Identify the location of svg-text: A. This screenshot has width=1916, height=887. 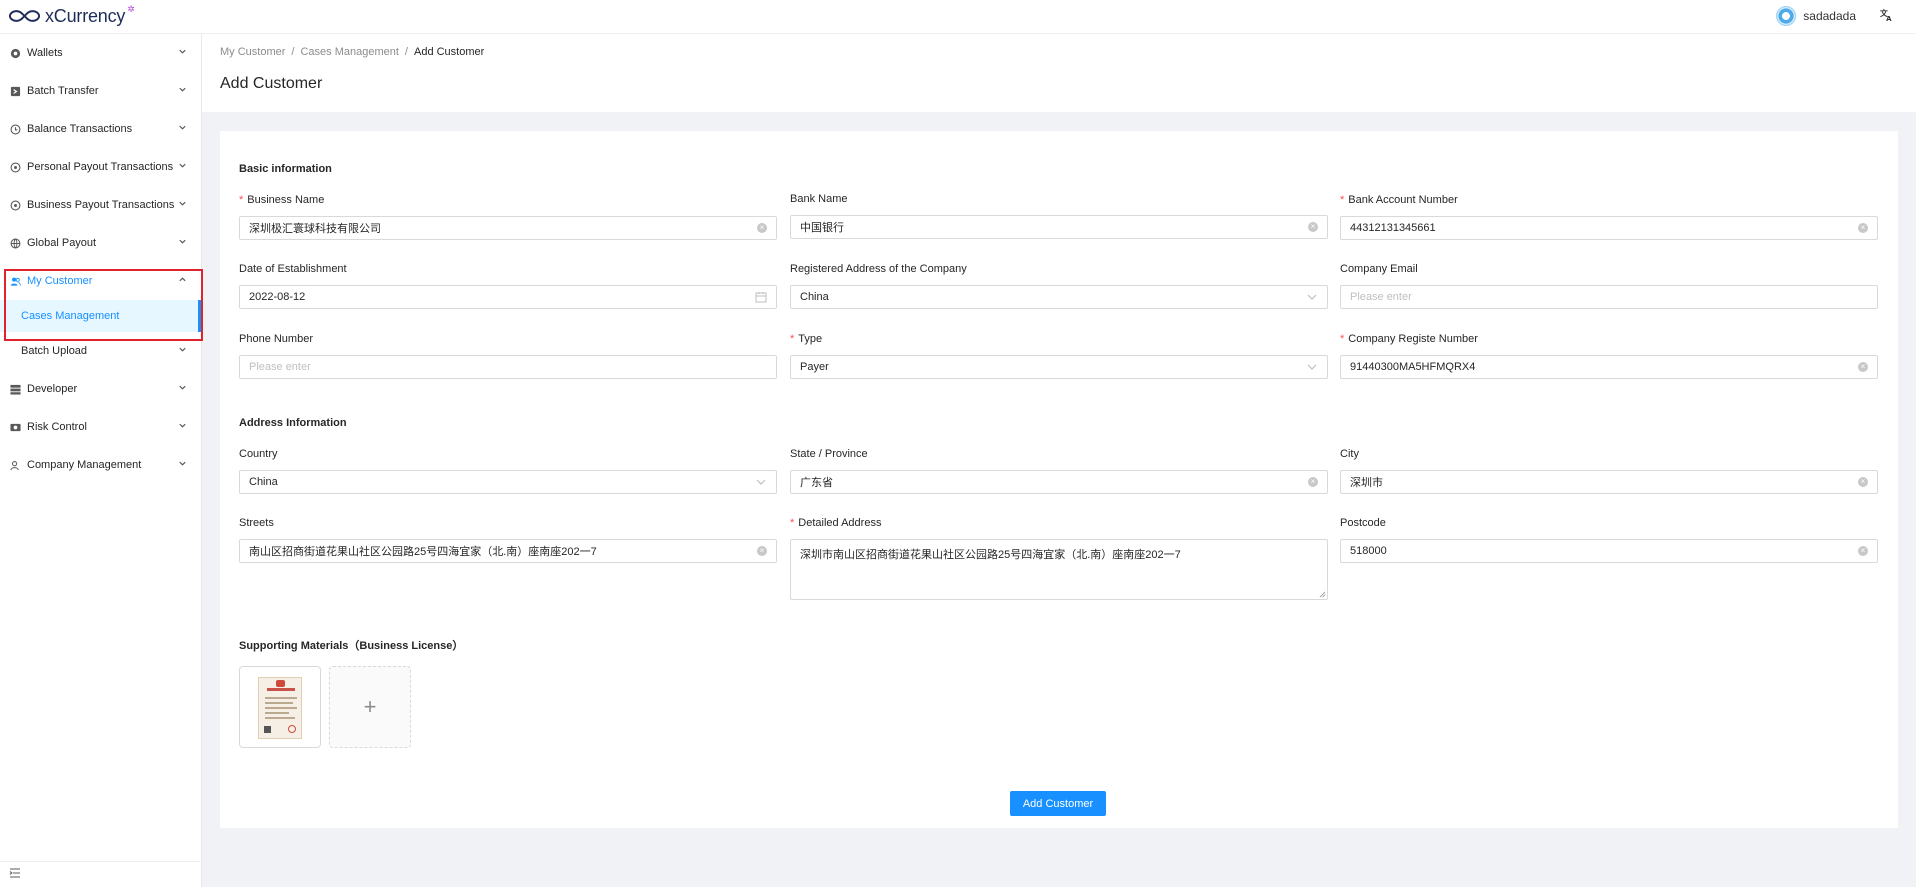
(1889, 18).